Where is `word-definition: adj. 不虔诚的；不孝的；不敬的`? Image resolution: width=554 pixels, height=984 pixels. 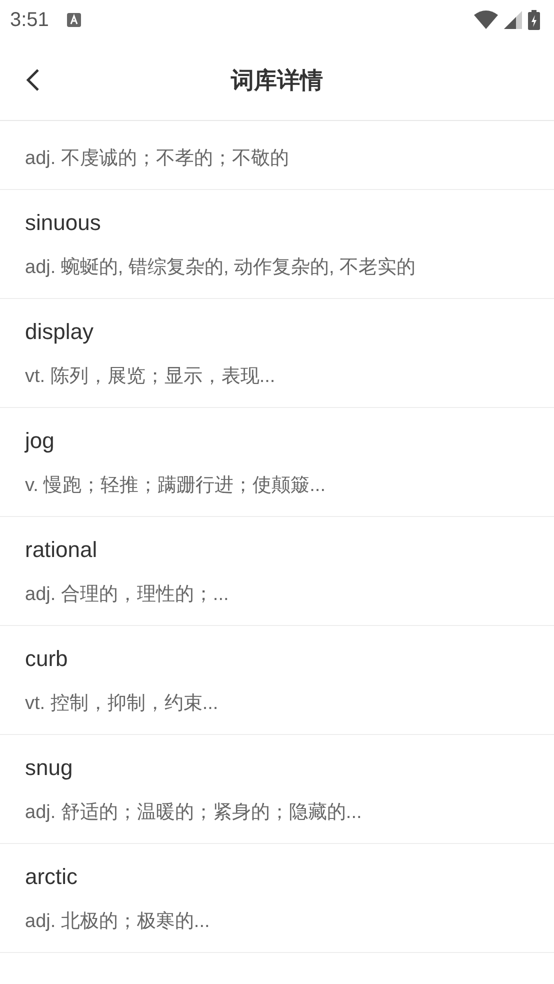 word-definition: adj. 不虔诚的；不孝的；不敬的 is located at coordinates (157, 159).